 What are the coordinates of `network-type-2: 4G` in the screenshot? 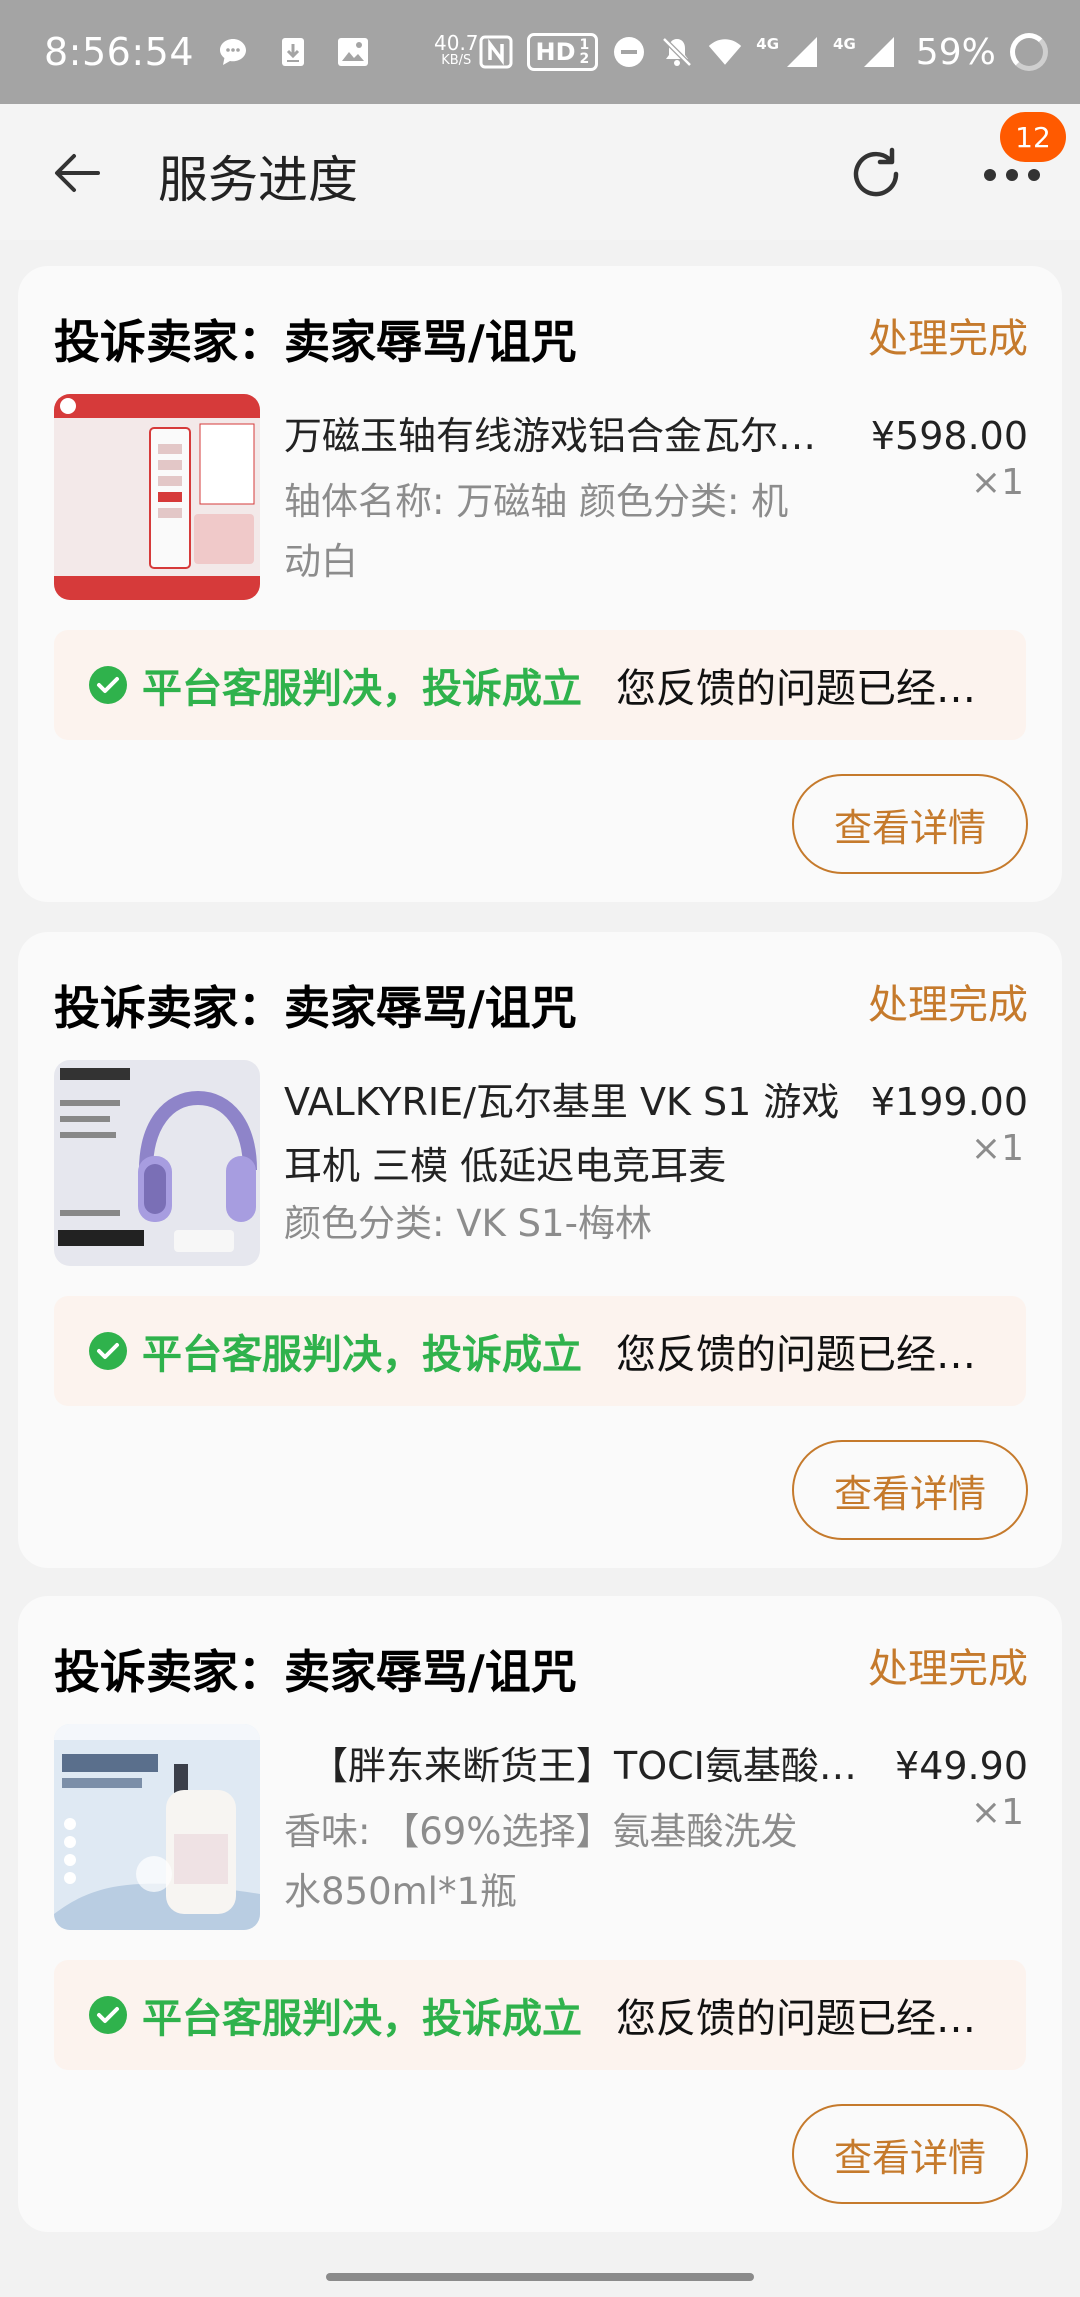 It's located at (844, 44).